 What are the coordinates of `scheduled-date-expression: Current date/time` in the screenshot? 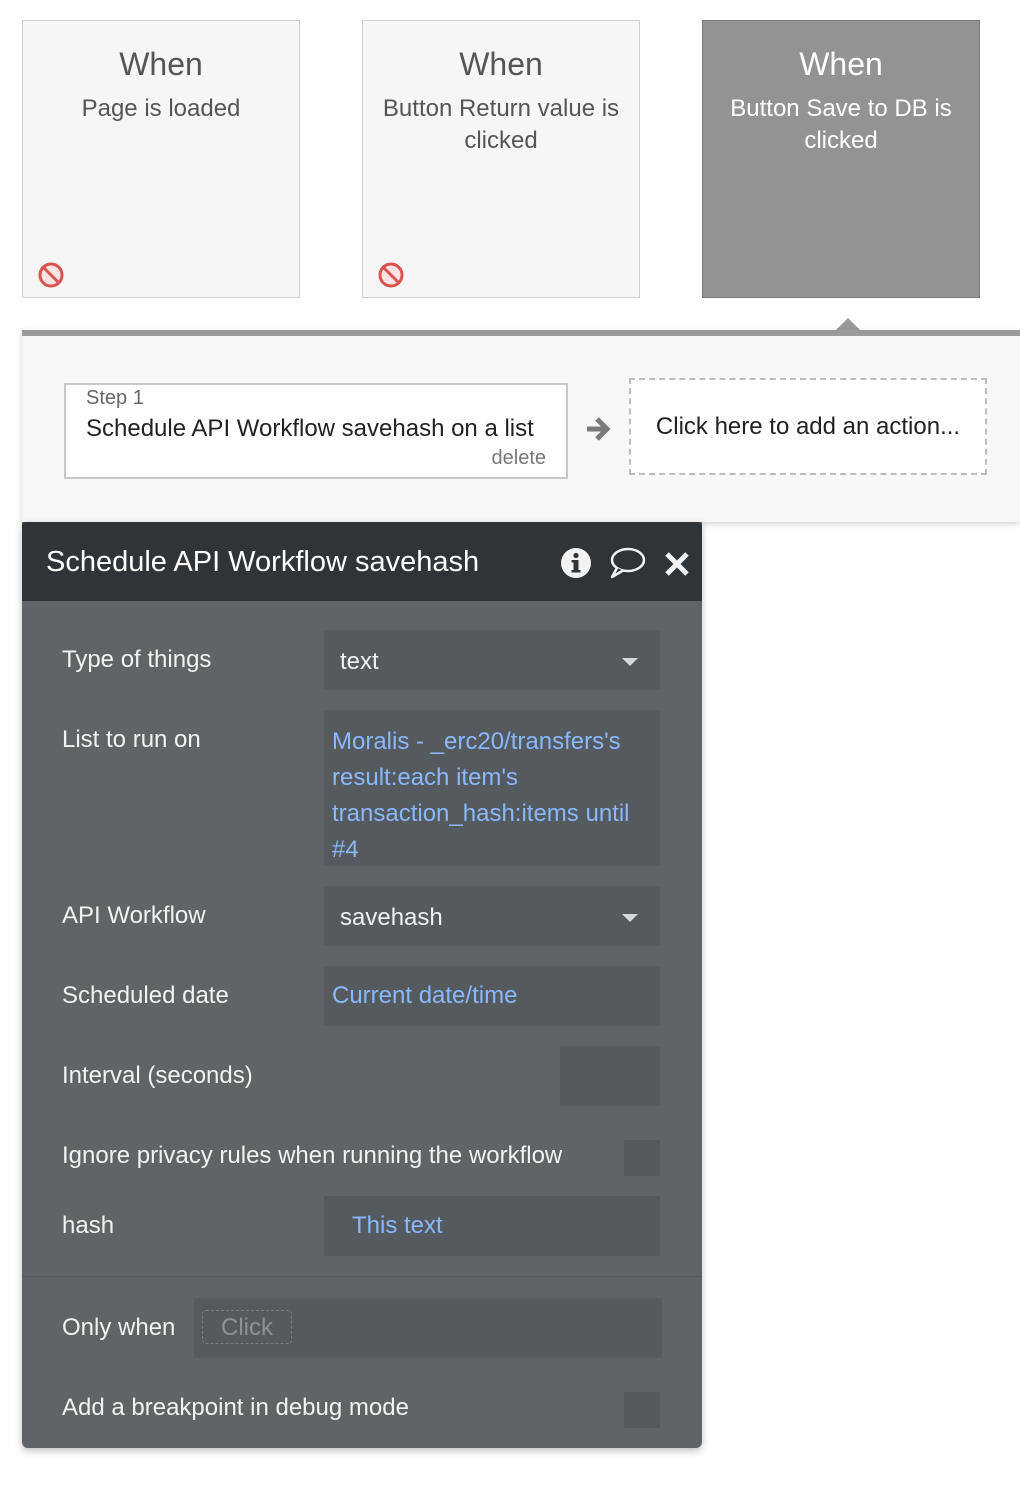 It's located at (492, 996).